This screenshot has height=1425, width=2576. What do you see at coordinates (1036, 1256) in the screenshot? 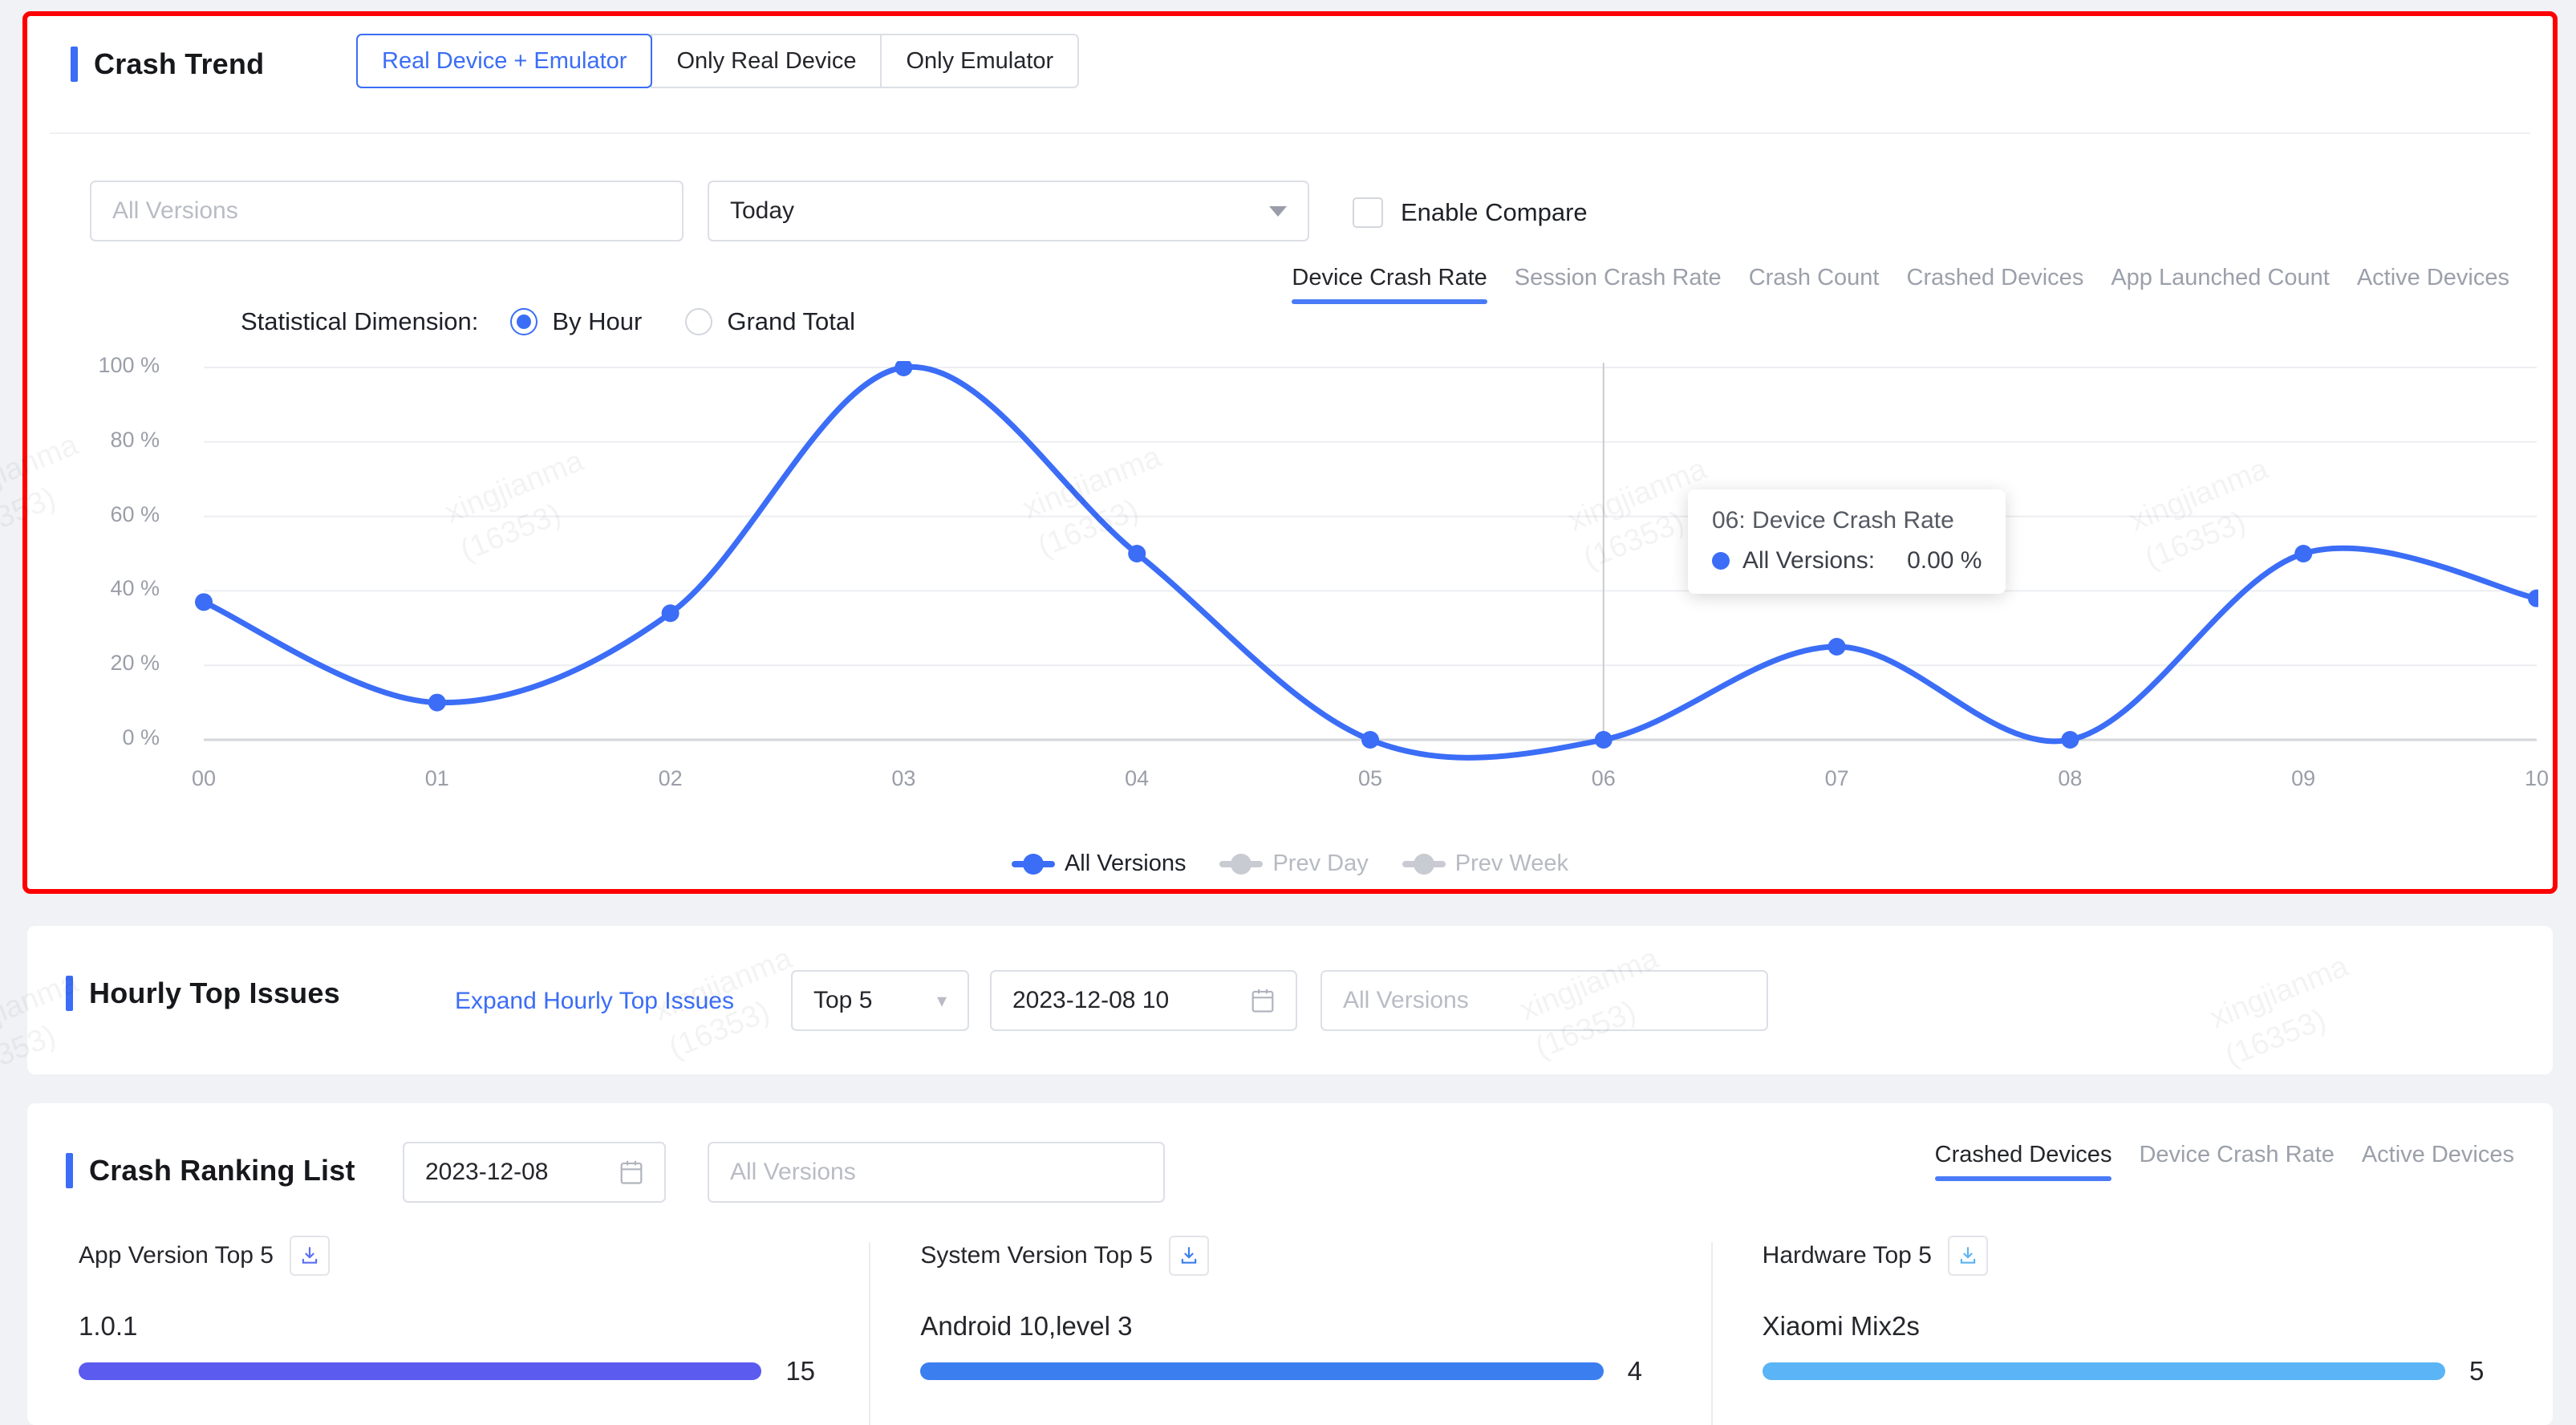
I see `ranking-column-title: System Version Top 5` at bounding box center [1036, 1256].